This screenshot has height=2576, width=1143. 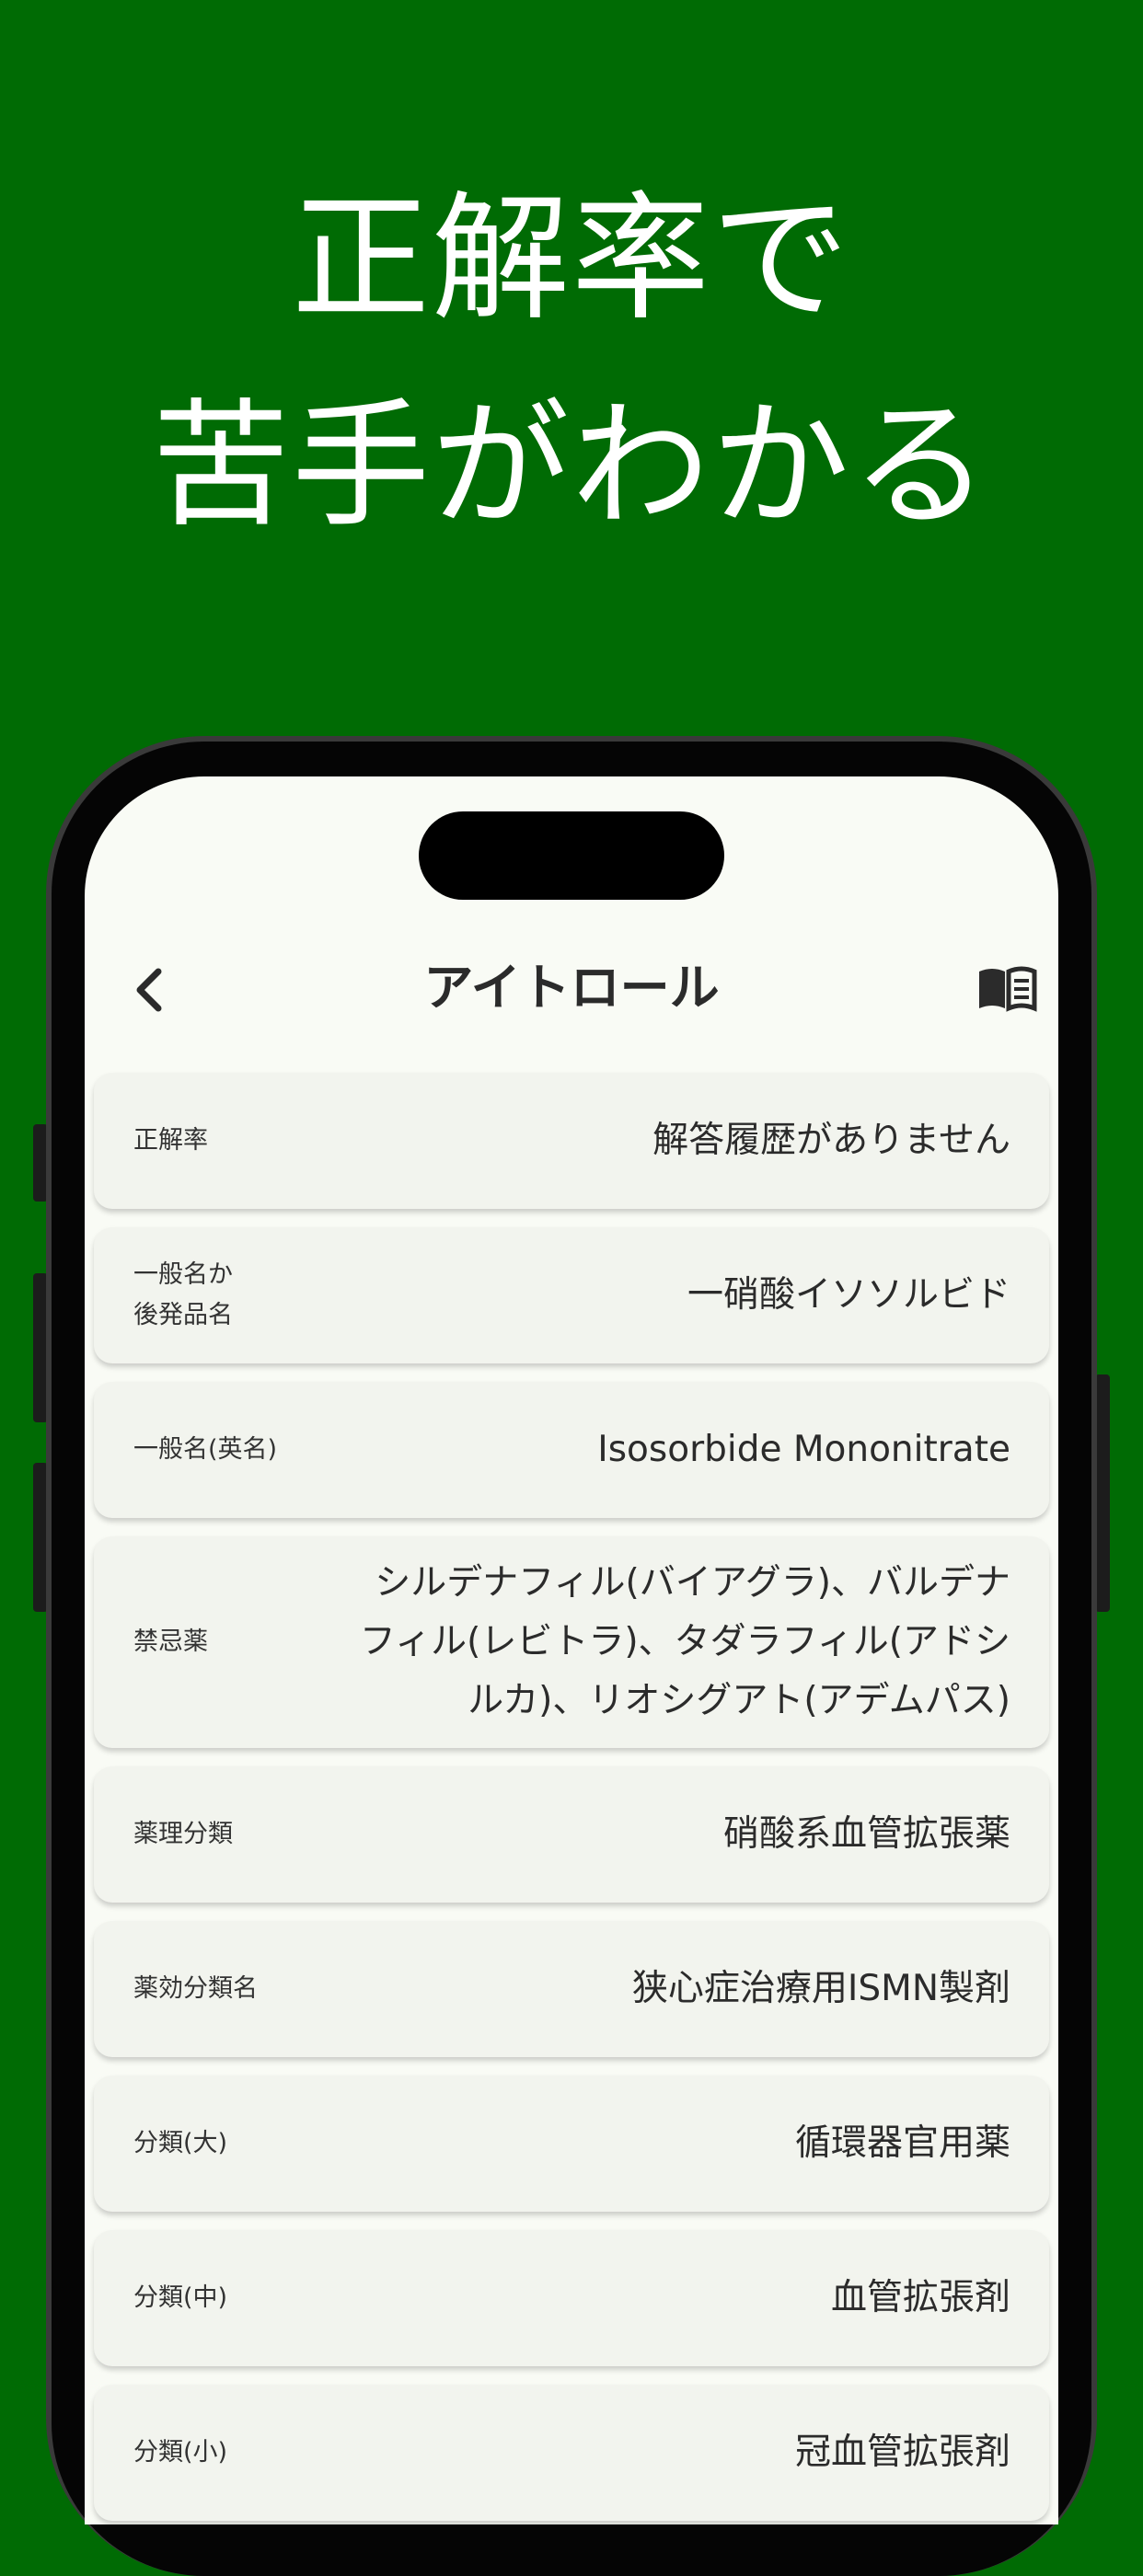 I want to click on row-label: 分類(中), so click(x=181, y=2297).